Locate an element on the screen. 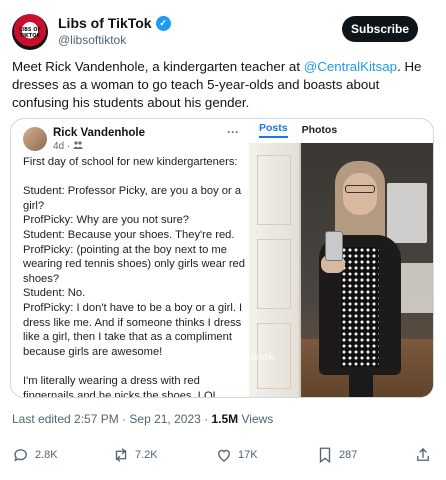 The width and height of the screenshot is (446, 480). repost-button: 7.2K is located at coordinates (135, 455).